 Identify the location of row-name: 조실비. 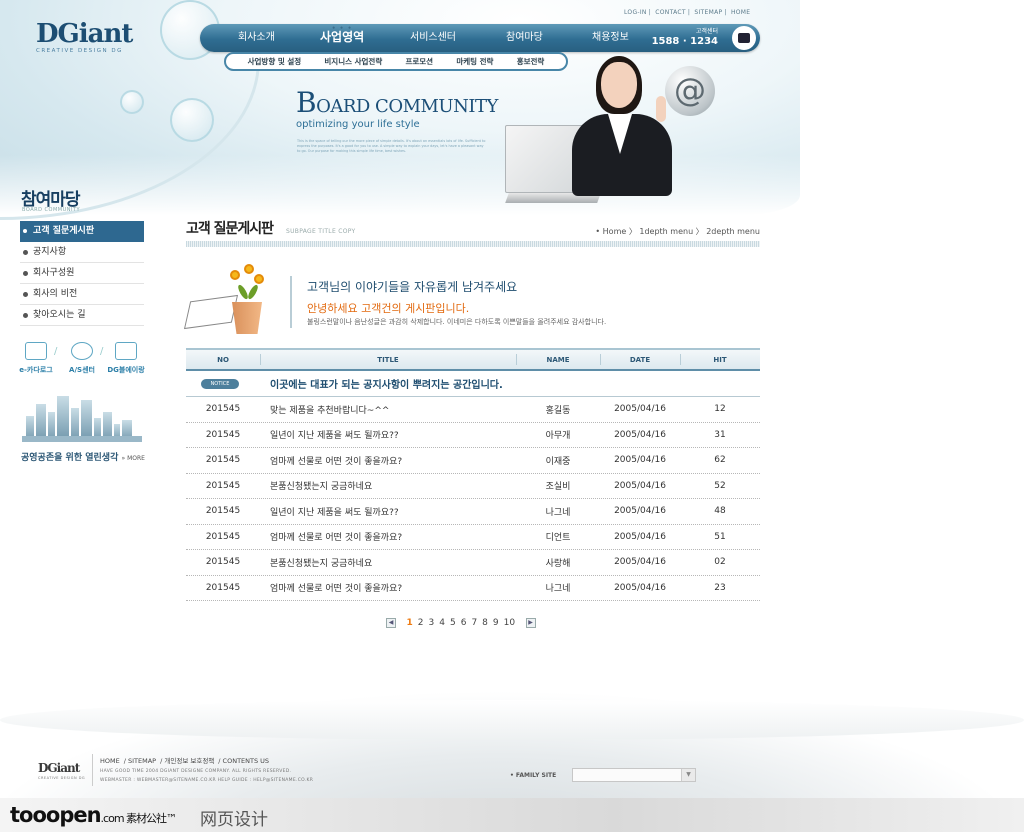
(558, 487).